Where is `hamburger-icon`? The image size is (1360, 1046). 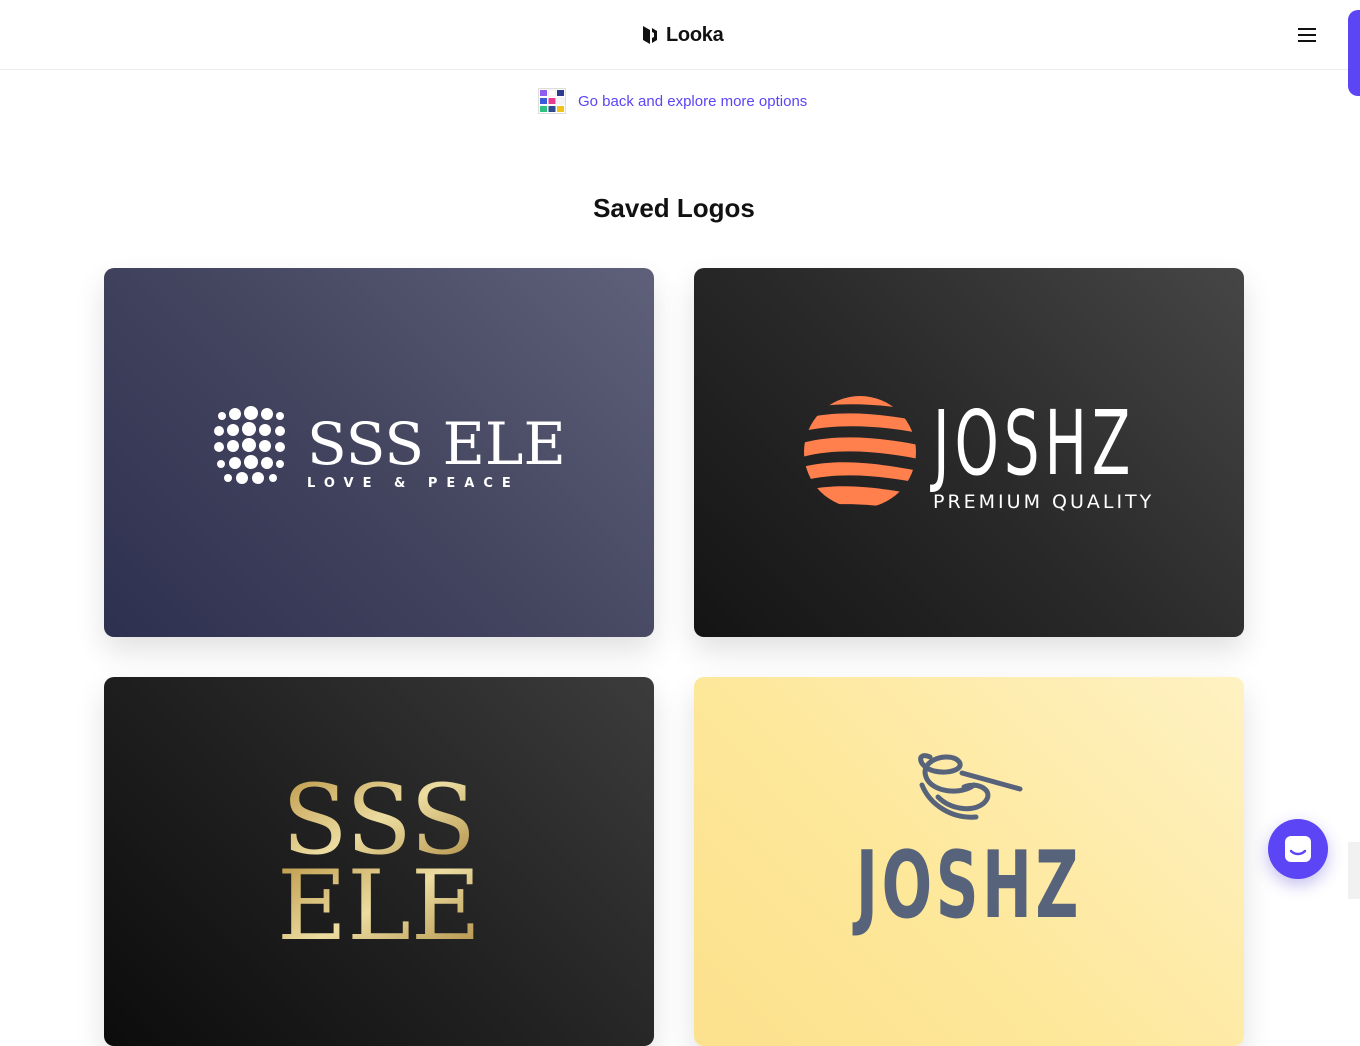 hamburger-icon is located at coordinates (1307, 35).